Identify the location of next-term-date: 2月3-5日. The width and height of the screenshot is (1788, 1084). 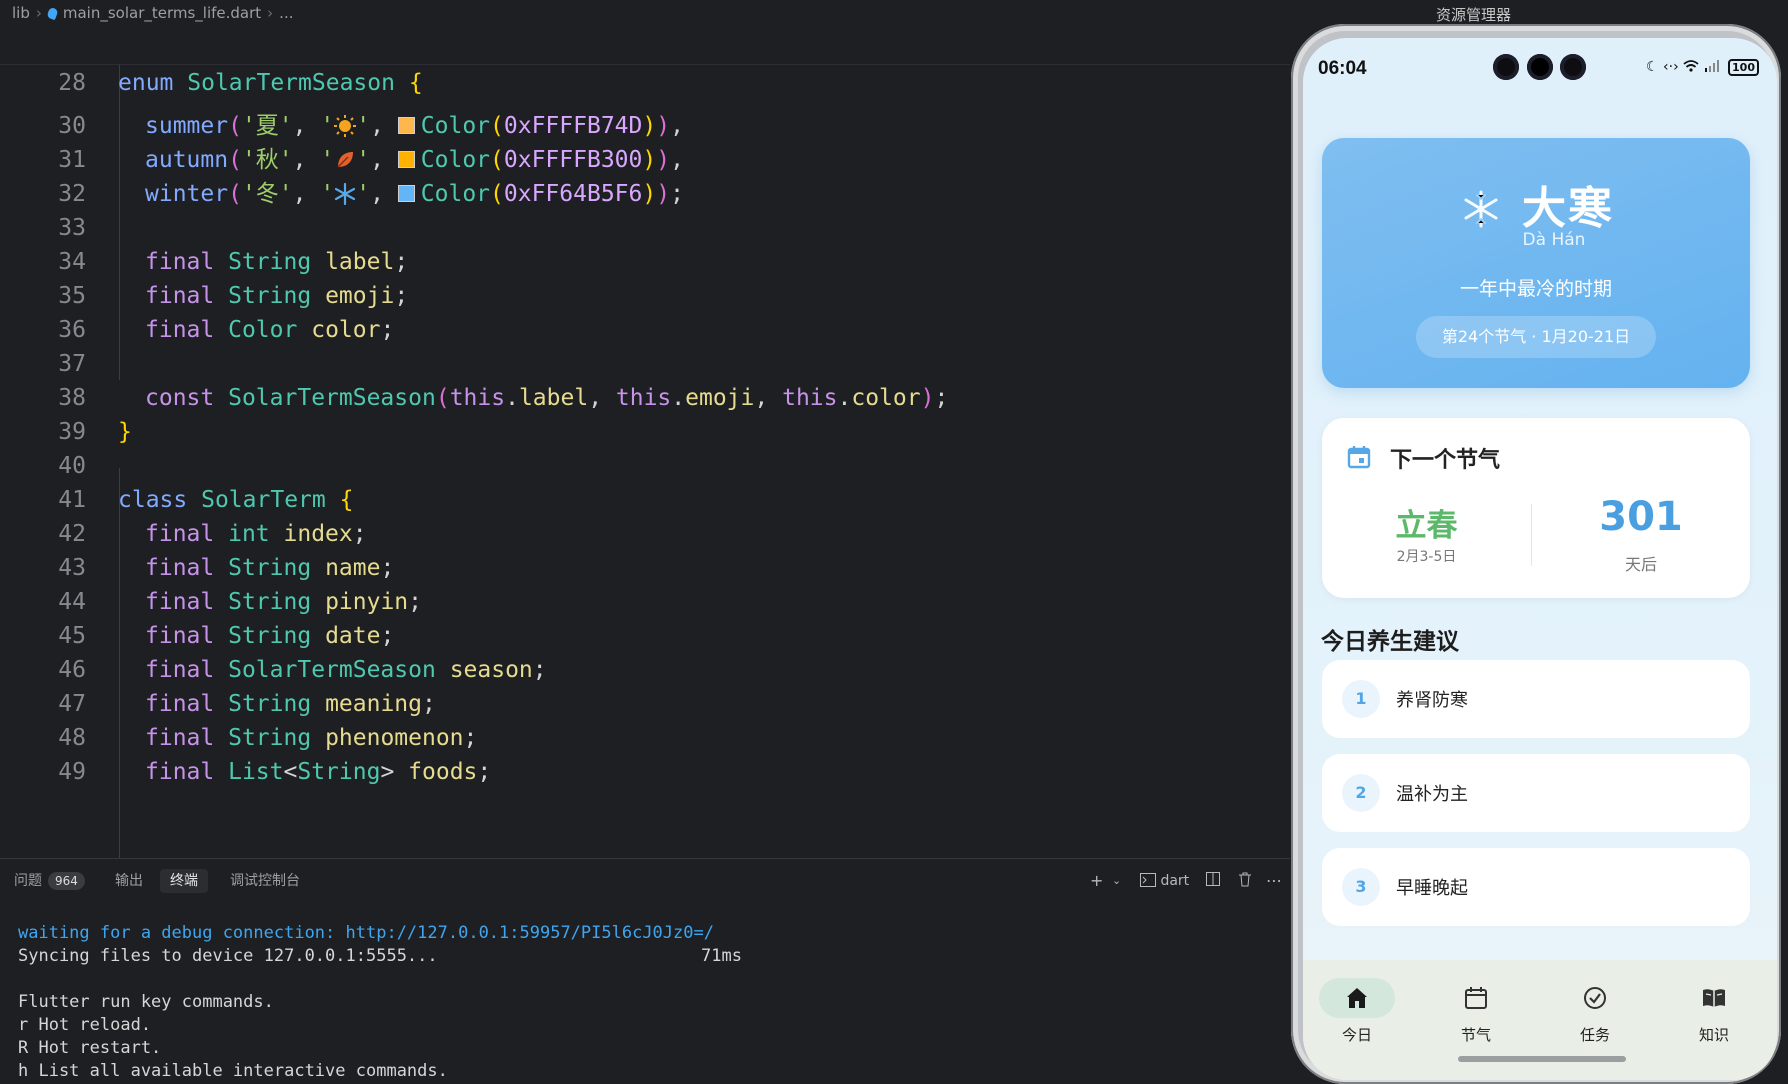
(1426, 557).